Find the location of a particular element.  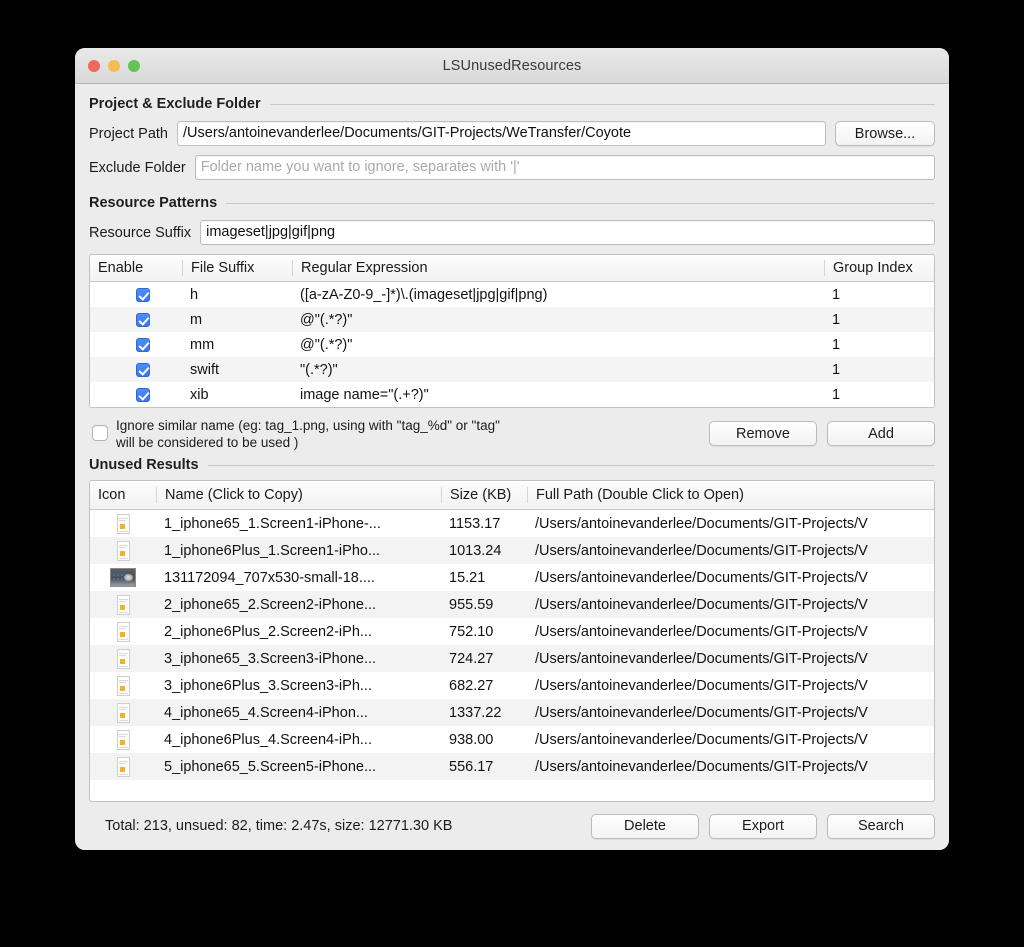

result-size: 1013.24 is located at coordinates (484, 551).